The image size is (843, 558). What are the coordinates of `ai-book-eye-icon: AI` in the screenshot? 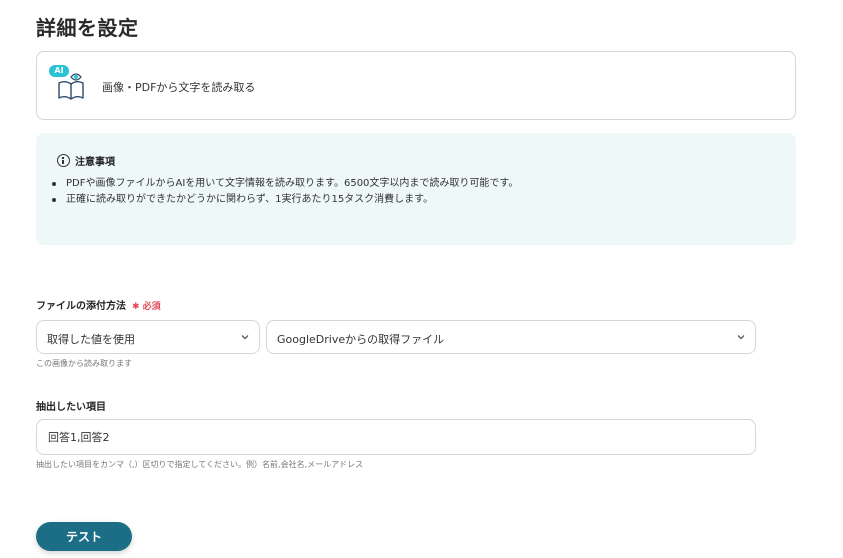 It's located at (69, 83).